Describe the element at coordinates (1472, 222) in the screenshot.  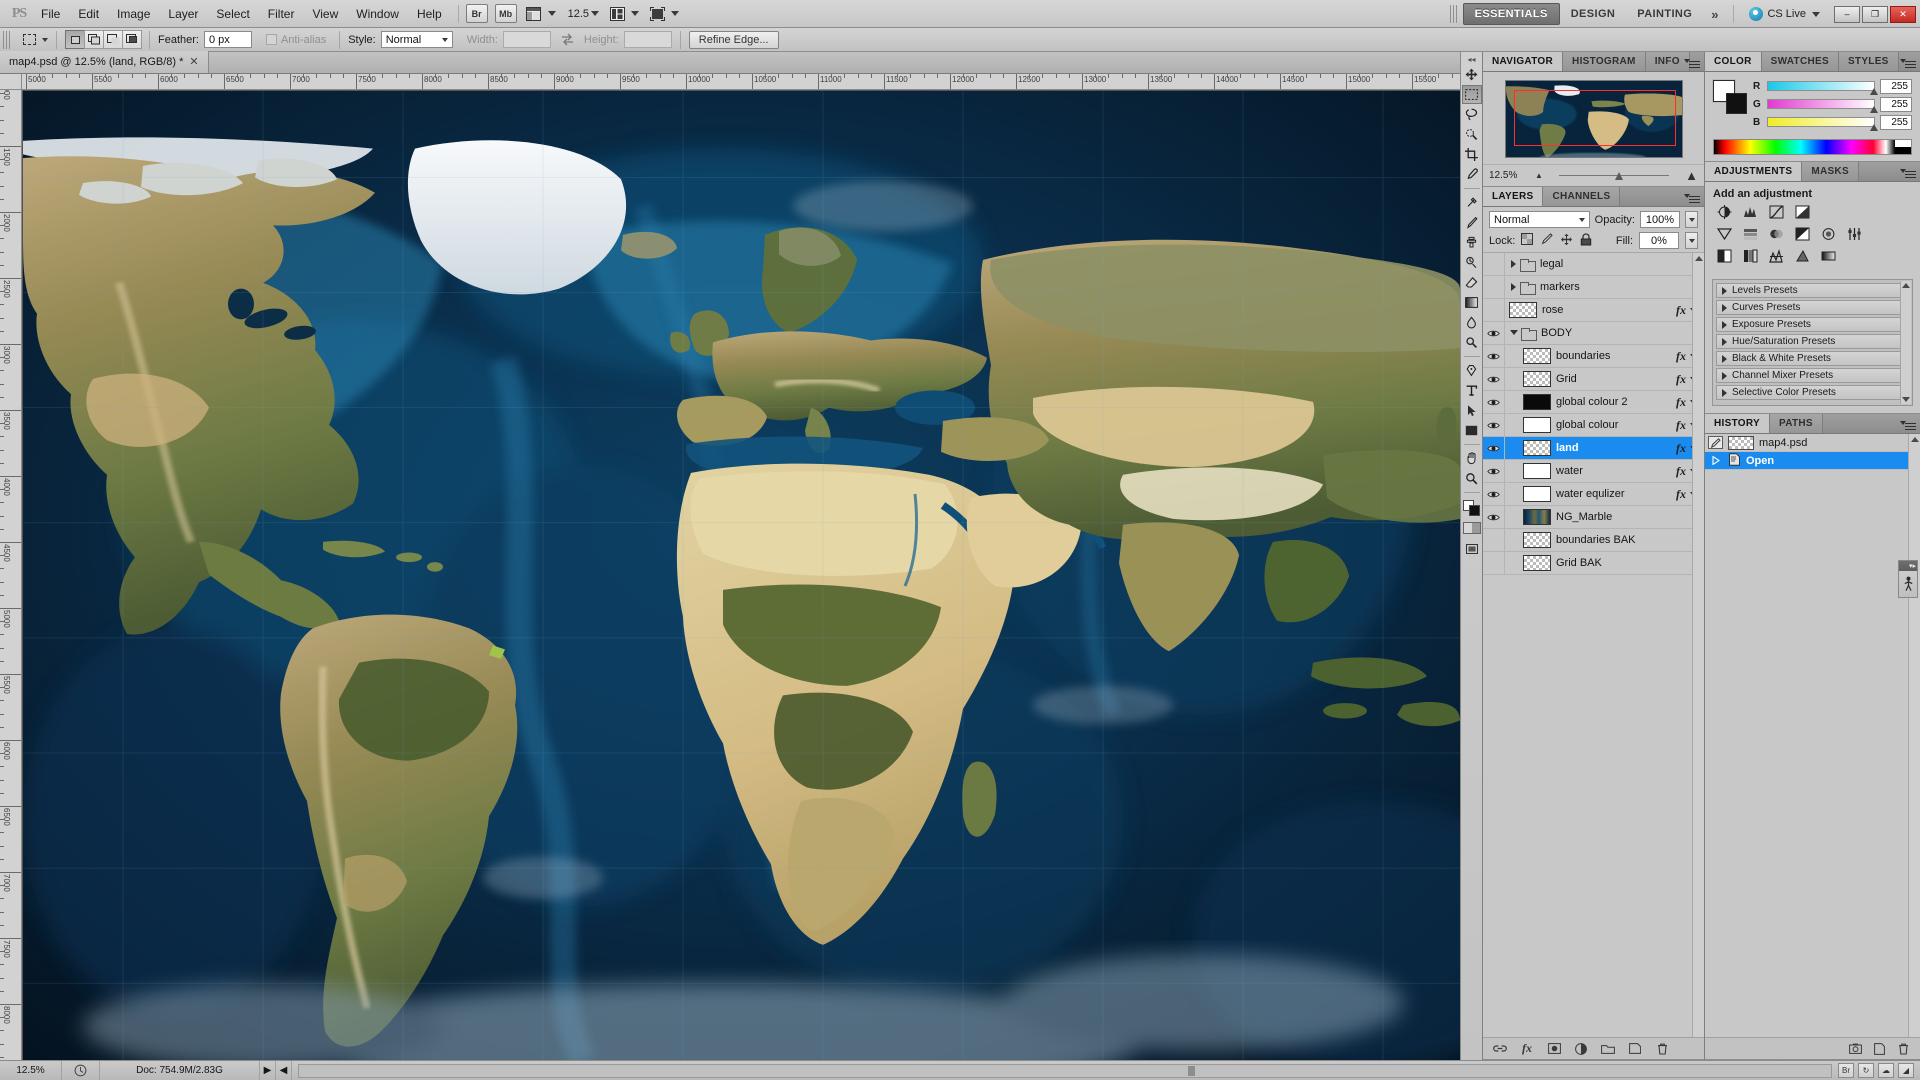
I see `brush-tool` at that location.